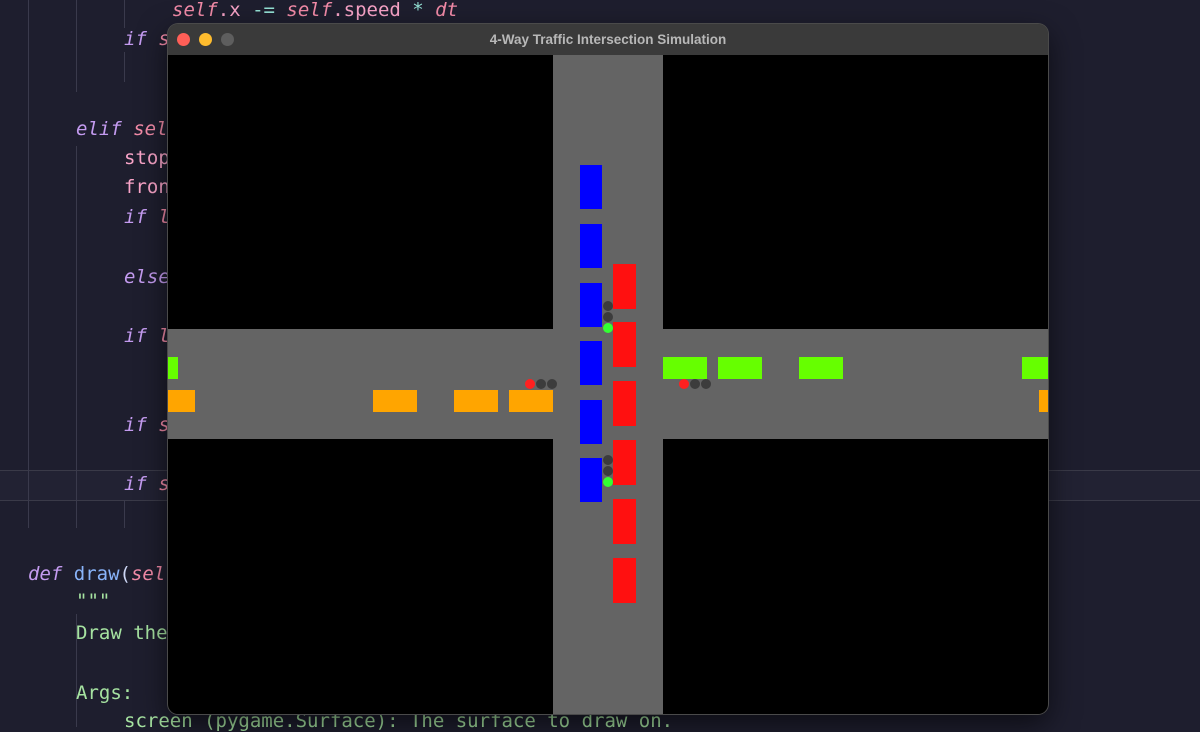 The width and height of the screenshot is (1200, 732). I want to click on code-token: *, so click(424, 10).